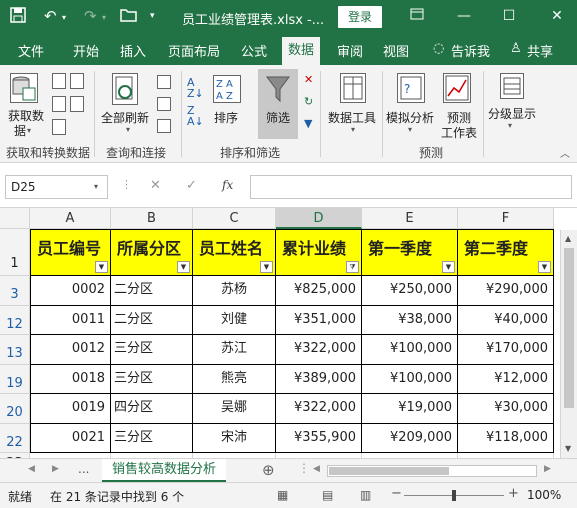 This screenshot has height=508, width=577. What do you see at coordinates (15, 409) in the screenshot?
I see `row-header: 20` at bounding box center [15, 409].